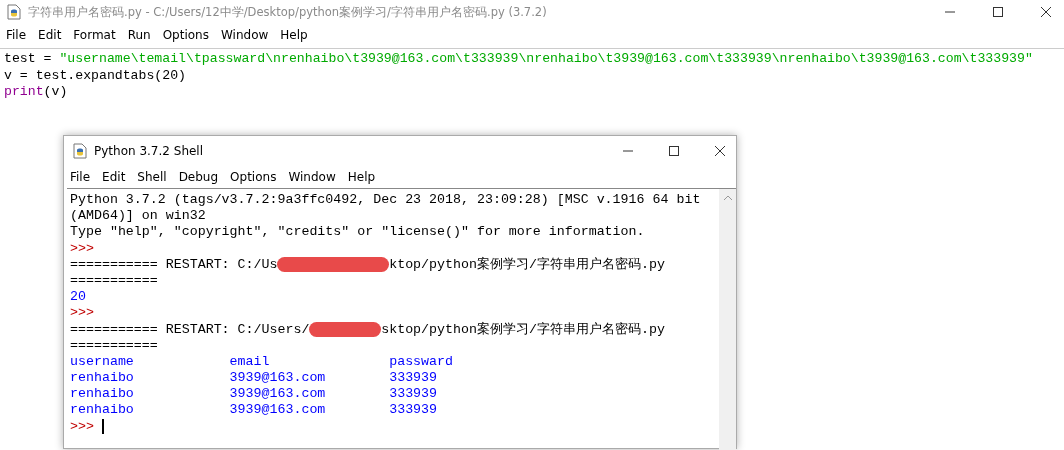 Image resolution: width=1064 pixels, height=450 pixels. Describe the element at coordinates (174, 264) in the screenshot. I see `shell-text: =========== RESTART: C:/Us` at that location.